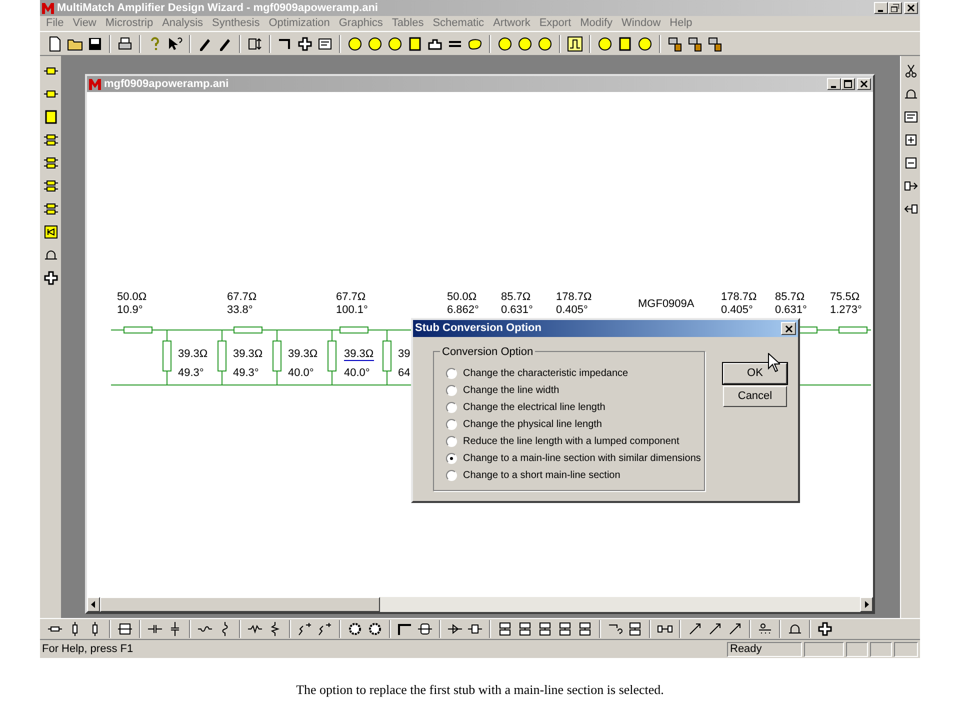 The height and width of the screenshot is (720, 960). Describe the element at coordinates (571, 441) in the screenshot. I see `option-label: Reduce the line length with a lumped component` at that location.